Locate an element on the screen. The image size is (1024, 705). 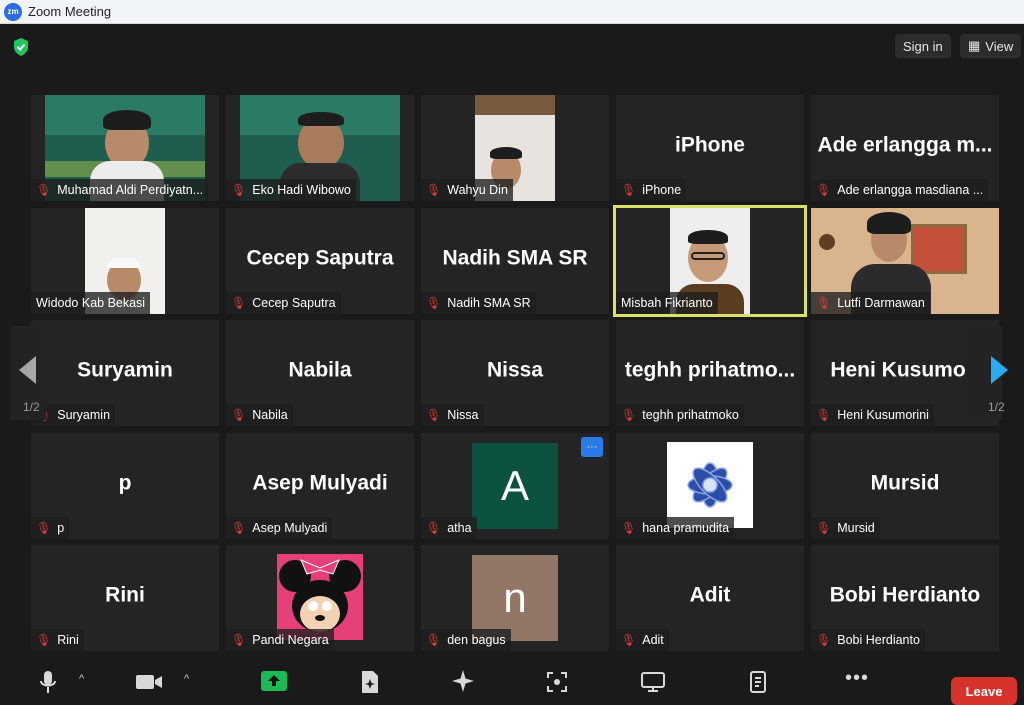
chevron-left-icon is located at coordinates (27, 370).